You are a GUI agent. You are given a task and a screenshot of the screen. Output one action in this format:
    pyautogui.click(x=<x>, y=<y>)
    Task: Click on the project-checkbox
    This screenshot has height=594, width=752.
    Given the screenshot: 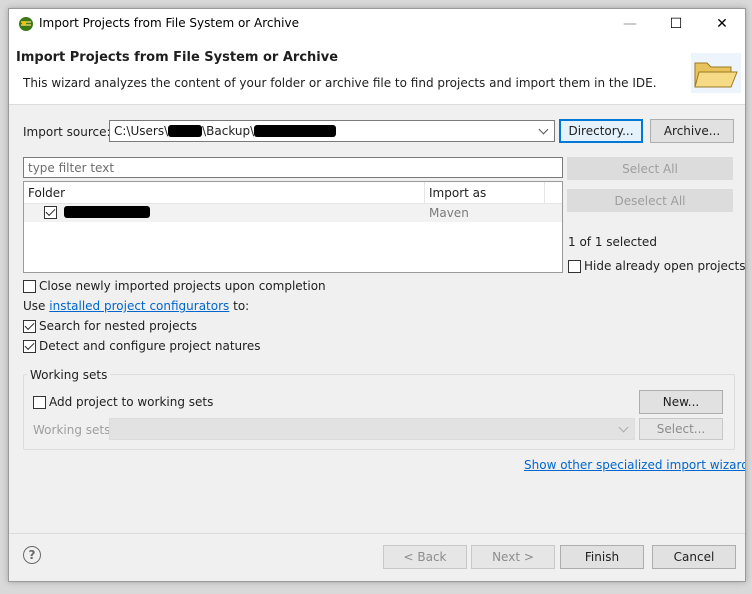 What is the action you would take?
    pyautogui.click(x=50, y=212)
    